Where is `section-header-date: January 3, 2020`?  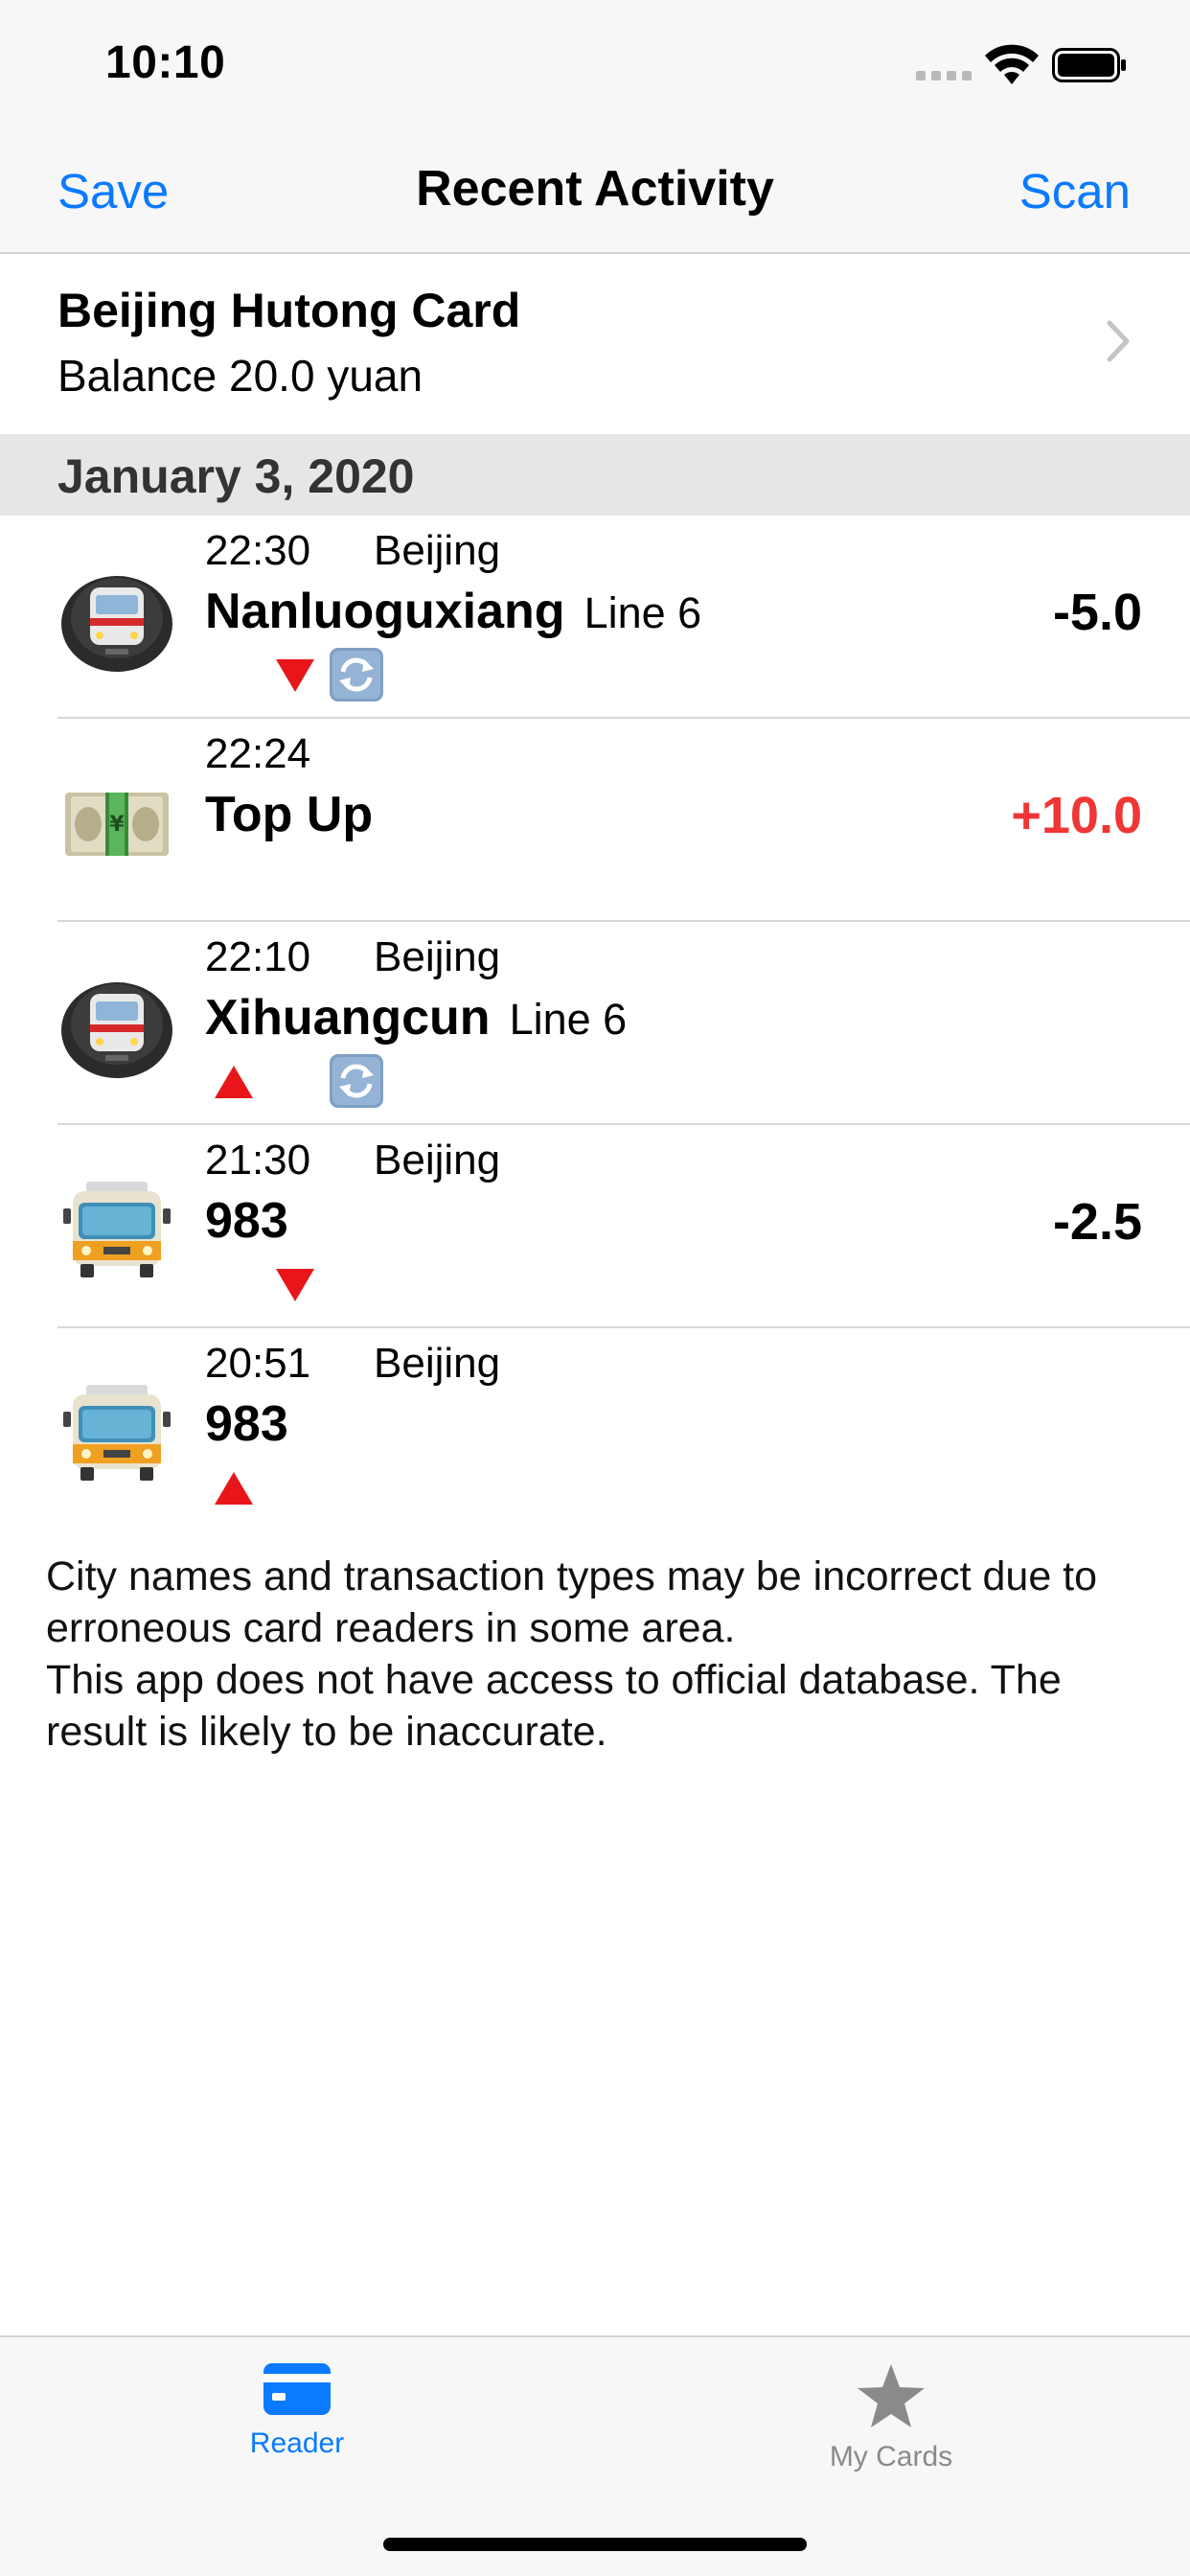 section-header-date: January 3, 2020 is located at coordinates (595, 475).